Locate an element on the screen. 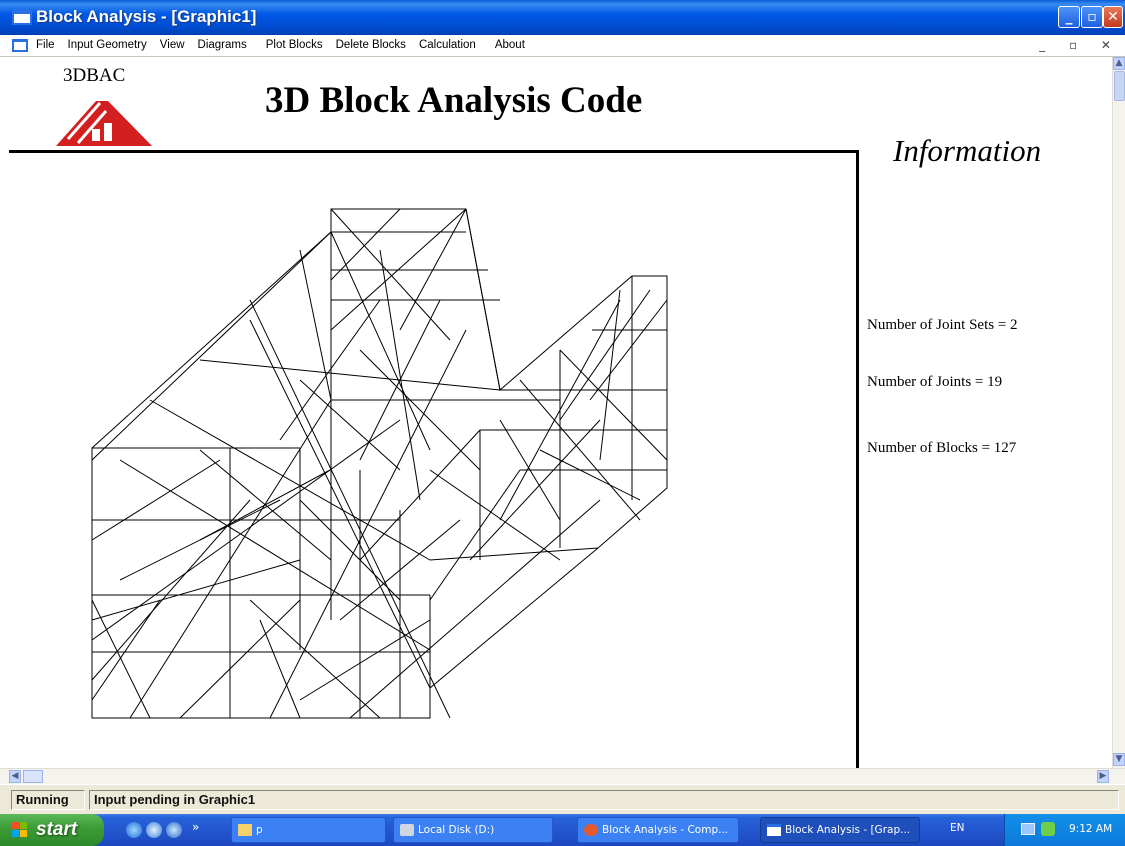  divider-vertical is located at coordinates (857, 459).